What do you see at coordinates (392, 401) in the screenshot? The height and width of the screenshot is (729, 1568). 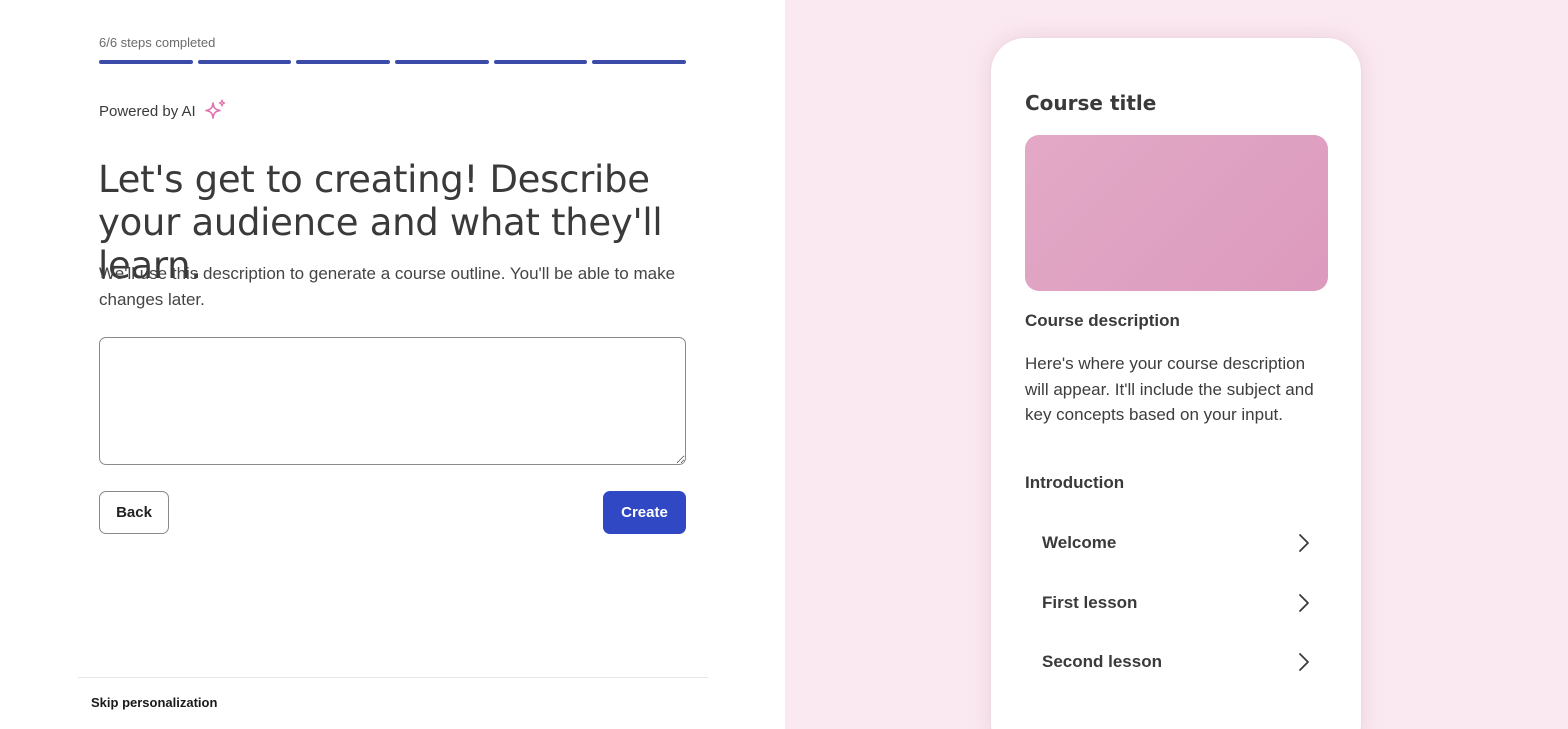 I see `audience-description-input` at bounding box center [392, 401].